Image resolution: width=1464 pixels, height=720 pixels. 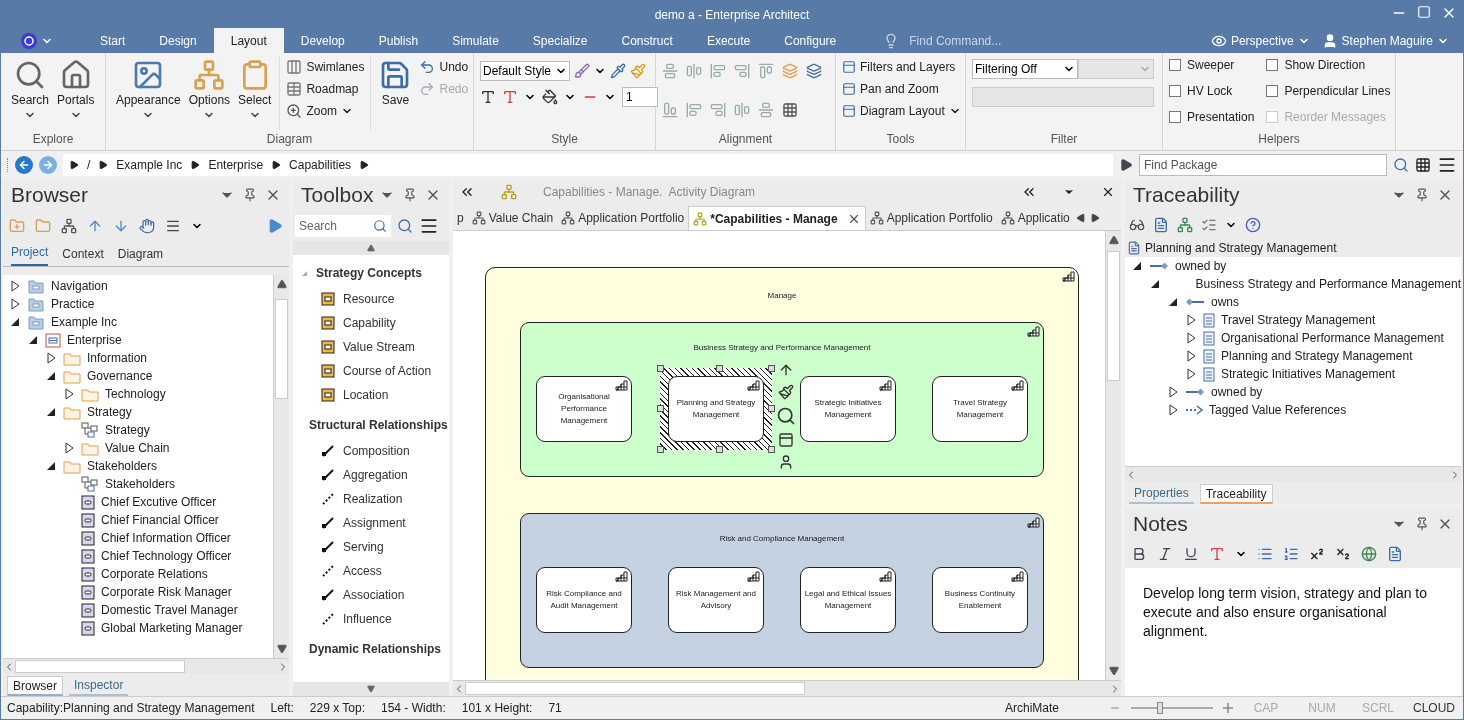 I want to click on perspective-button: Perspective, so click(x=1260, y=40).